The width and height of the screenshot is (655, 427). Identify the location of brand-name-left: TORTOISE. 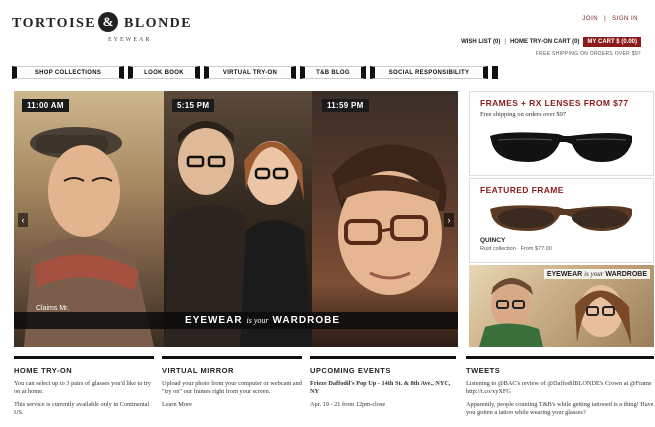
(54, 23).